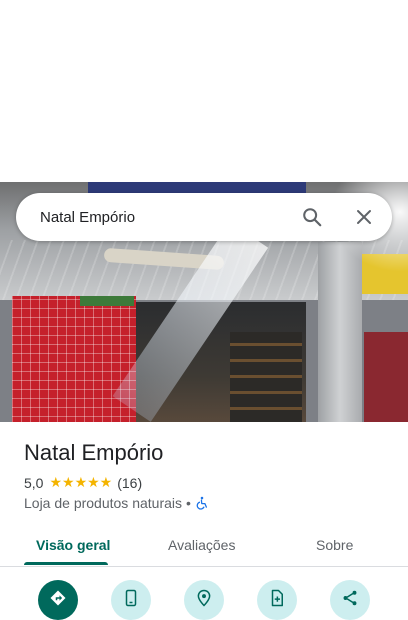 This screenshot has width=408, height=620. I want to click on tab-visao-geral: Visão geral, so click(73, 545).